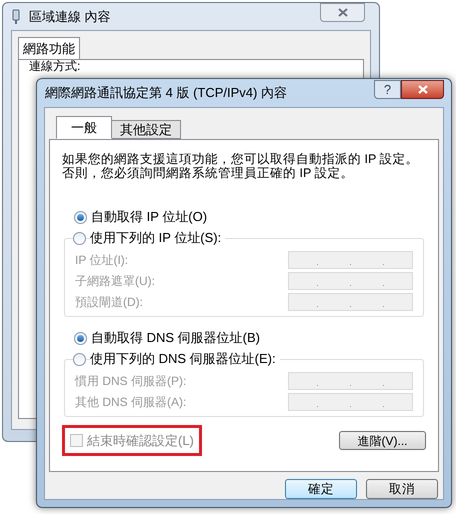  What do you see at coordinates (146, 129) in the screenshot?
I see `tab: 其他設定` at bounding box center [146, 129].